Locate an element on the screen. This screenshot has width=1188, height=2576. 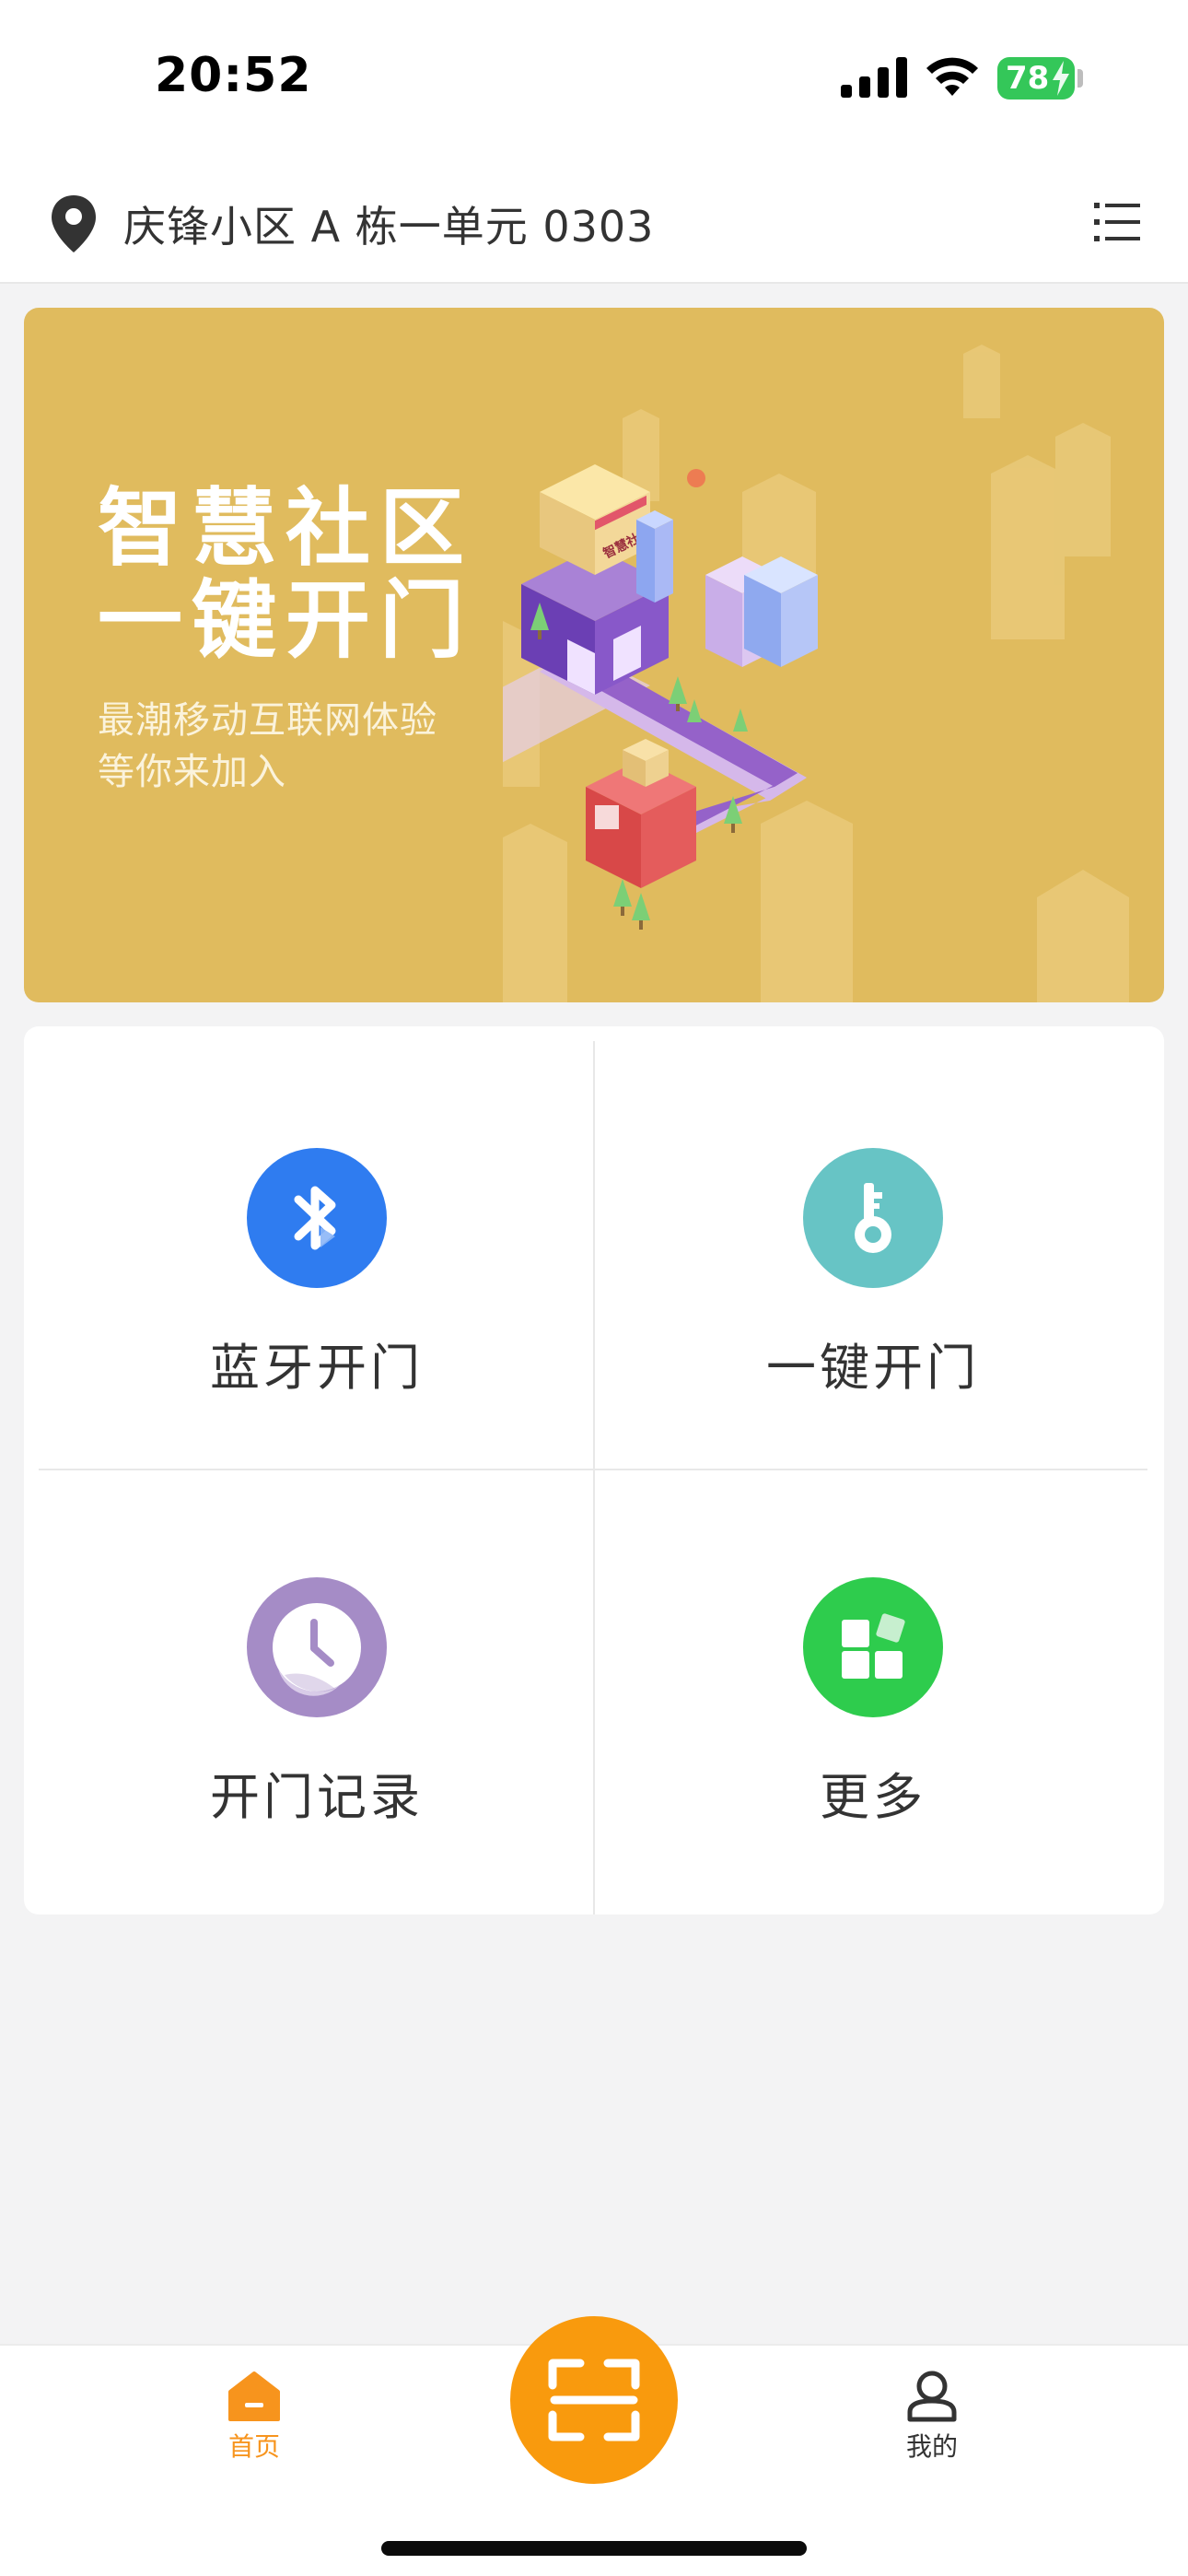
action-label: 一键开门 is located at coordinates (873, 1368).